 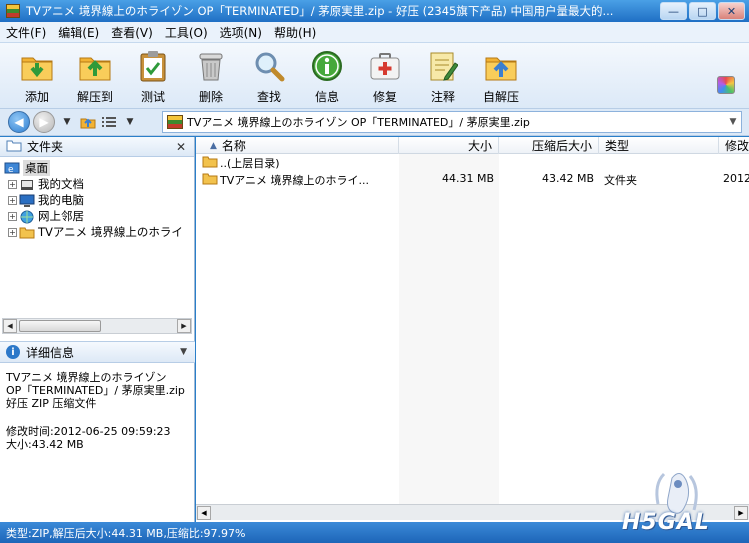 I want to click on network-icon, so click(x=27, y=216).